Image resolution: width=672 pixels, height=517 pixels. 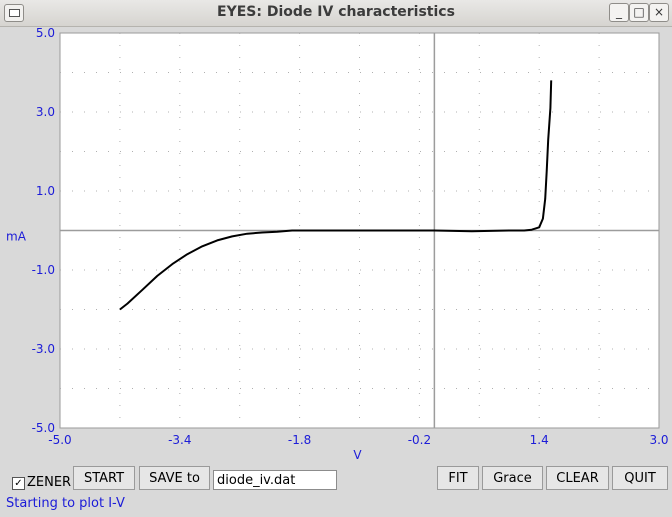 What do you see at coordinates (104, 478) in the screenshot?
I see `start-button: START` at bounding box center [104, 478].